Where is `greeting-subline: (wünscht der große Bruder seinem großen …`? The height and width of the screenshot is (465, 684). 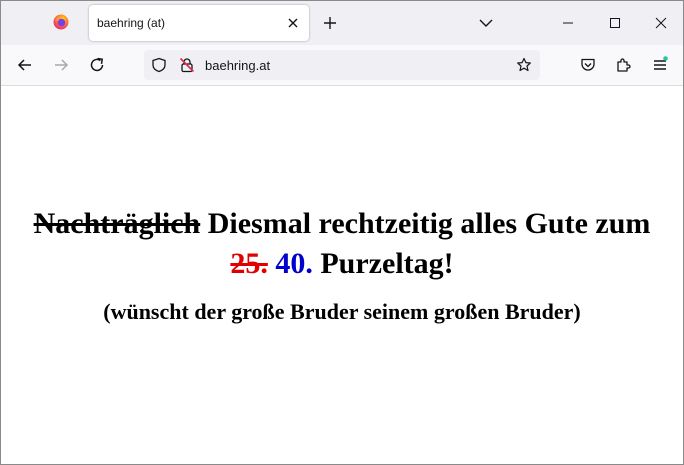
greeting-subline: (wünscht der große Bruder seinem großen … is located at coordinates (342, 311).